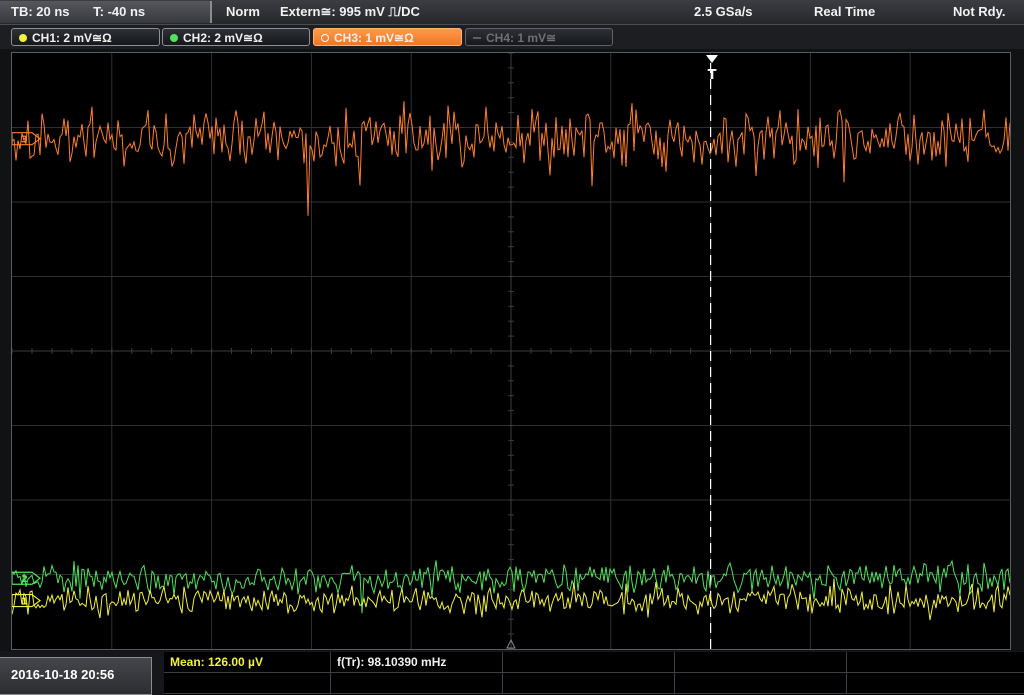 The width and height of the screenshot is (1024, 695). I want to click on channel-4-off-icon, so click(477, 38).